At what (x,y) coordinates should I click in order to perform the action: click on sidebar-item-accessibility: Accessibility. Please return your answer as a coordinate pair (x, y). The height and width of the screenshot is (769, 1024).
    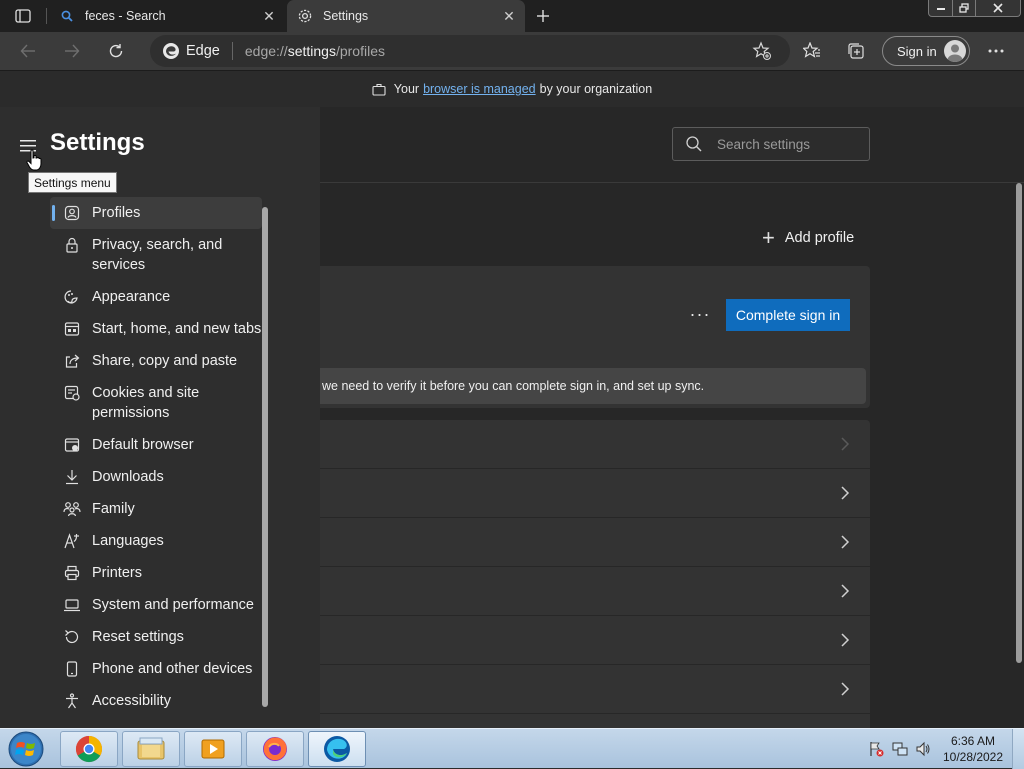
    Looking at the image, I should click on (156, 701).